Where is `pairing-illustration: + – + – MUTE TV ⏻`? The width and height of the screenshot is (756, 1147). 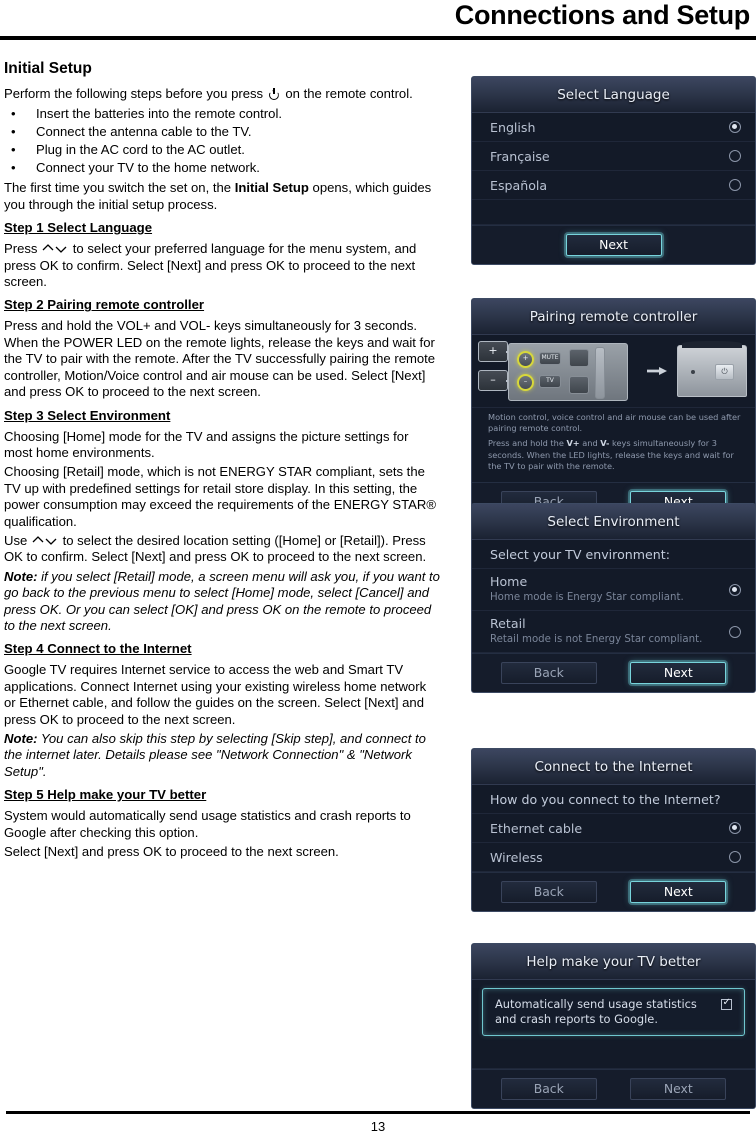
pairing-illustration: + – + – MUTE TV ⏻ is located at coordinates (613, 371).